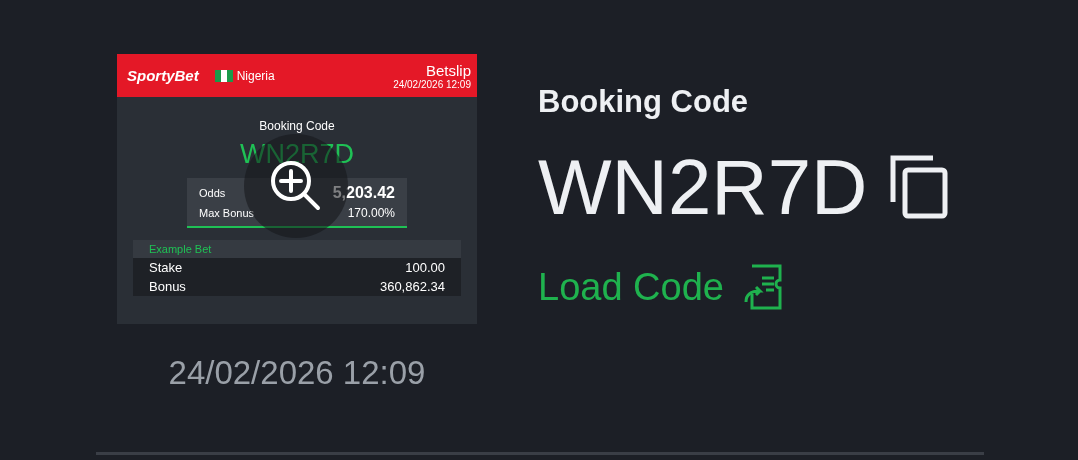 The image size is (1078, 460). What do you see at coordinates (163, 75) in the screenshot?
I see `brand-logo: SportyBet` at bounding box center [163, 75].